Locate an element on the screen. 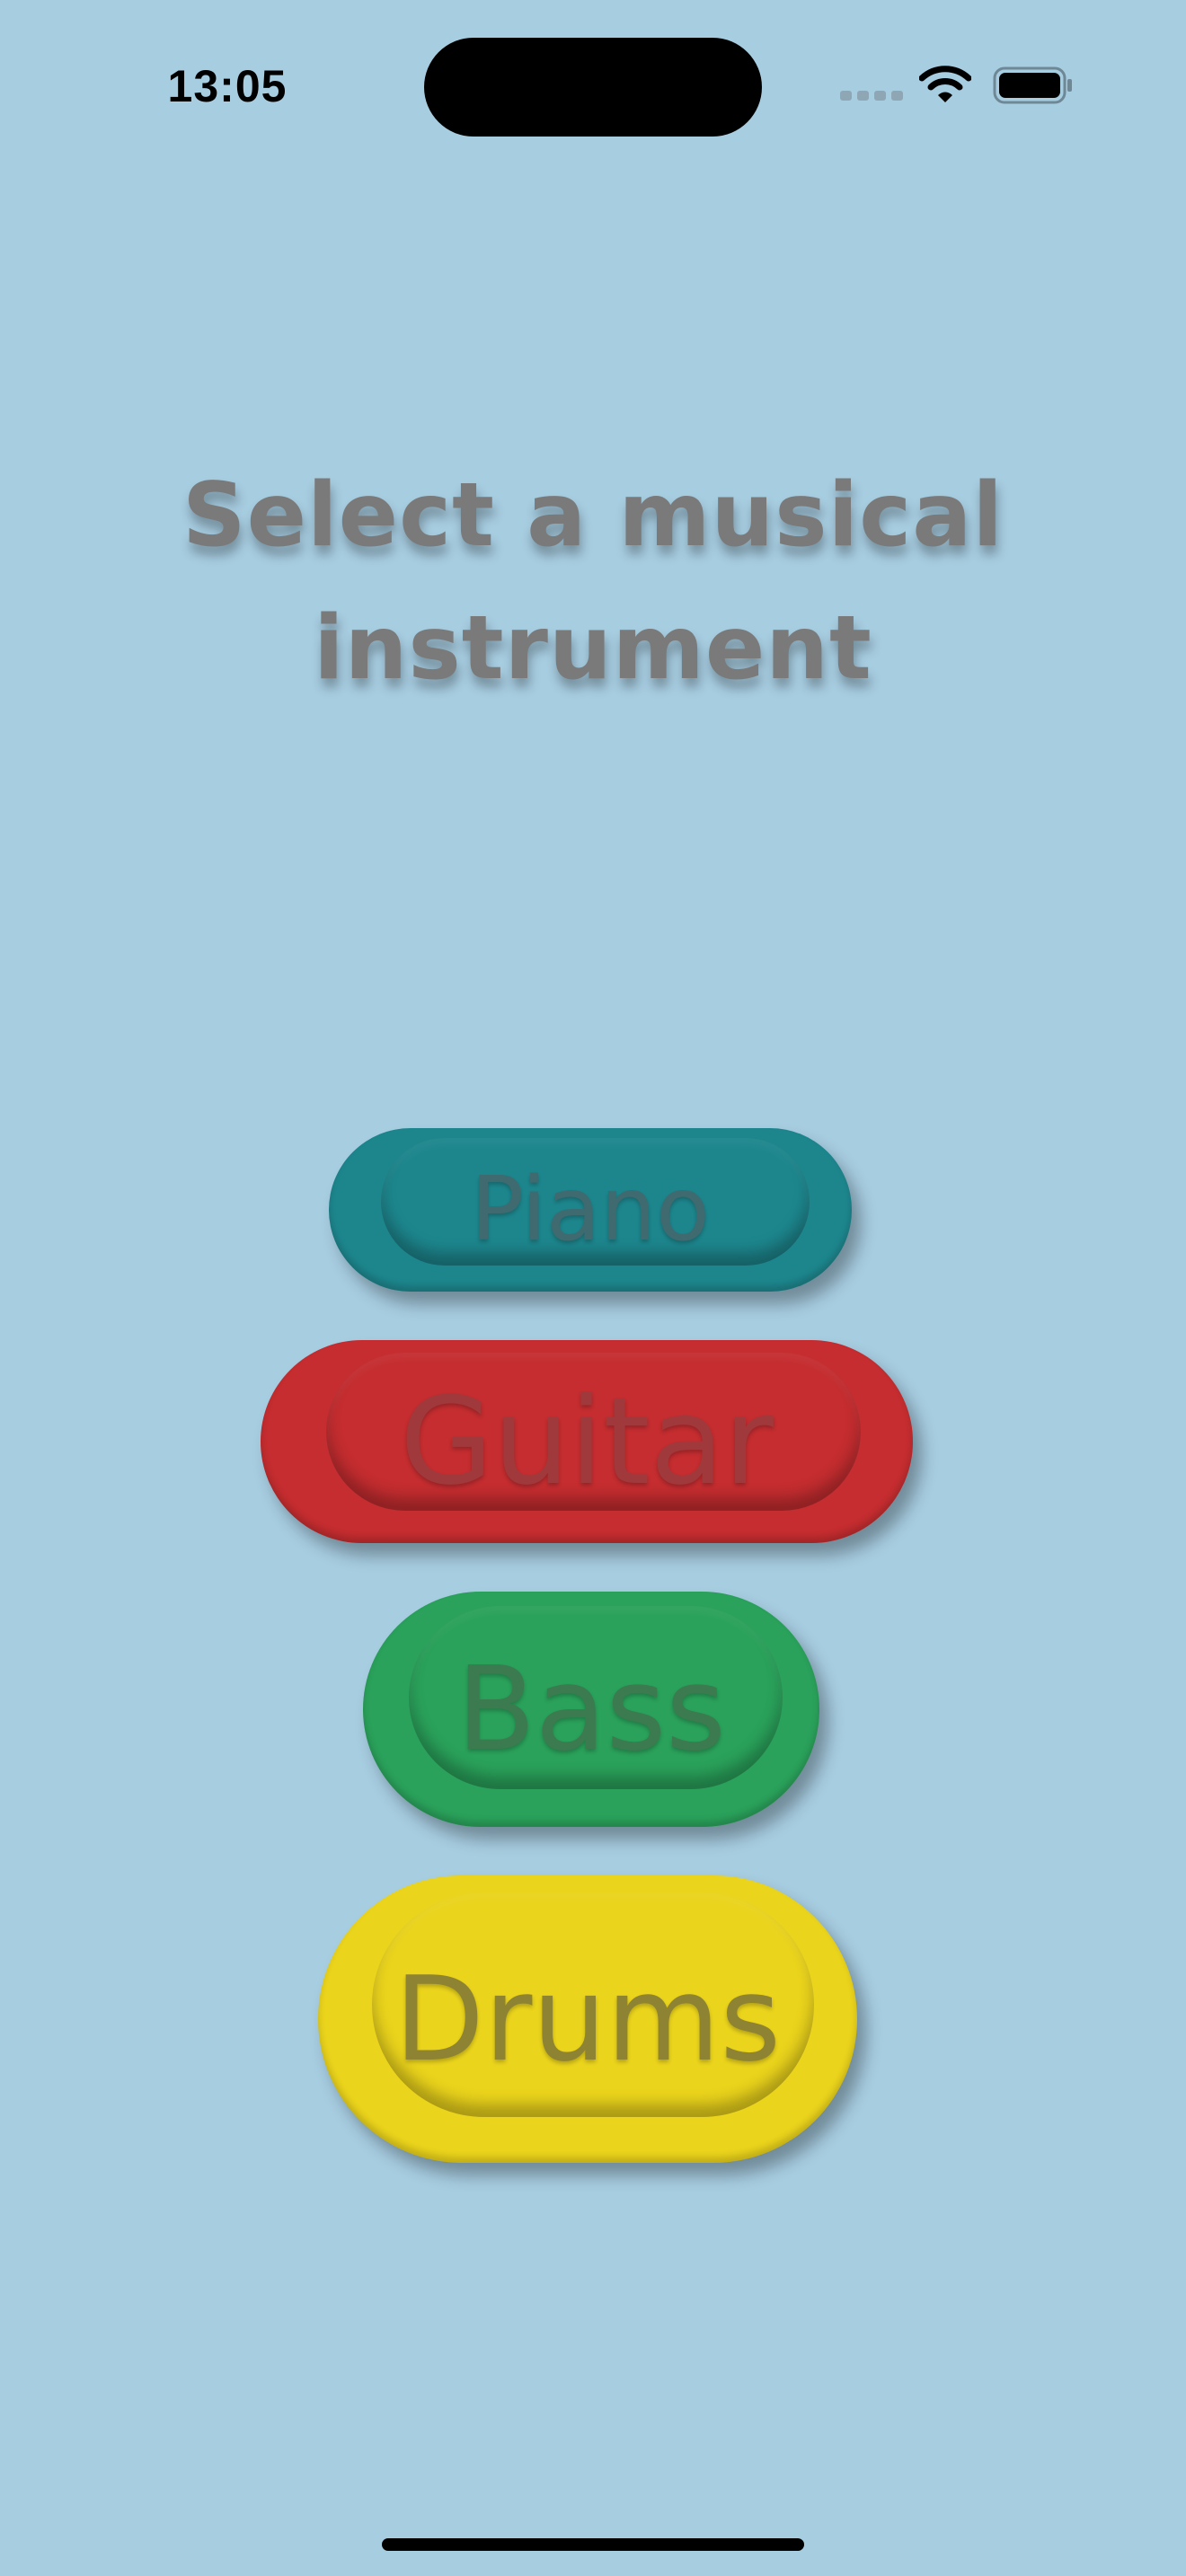 This screenshot has height=2576, width=1186. bass-button-label: Bass is located at coordinates (591, 1709).